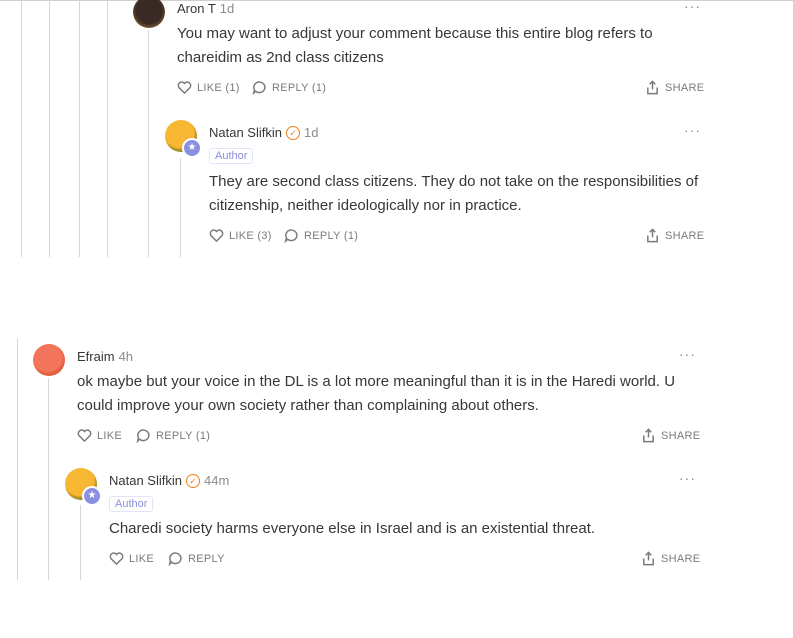 The image size is (793, 638). Describe the element at coordinates (126, 356) in the screenshot. I see `comment-time: 4h` at that location.